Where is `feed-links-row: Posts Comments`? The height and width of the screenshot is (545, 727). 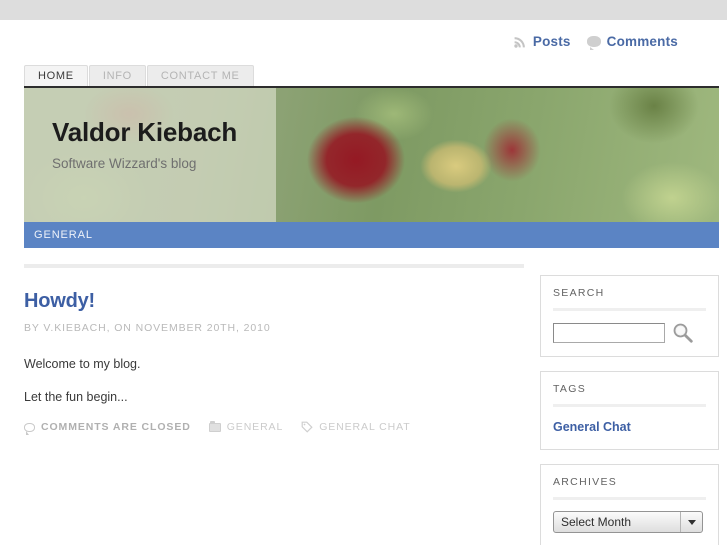 feed-links-row: Posts Comments is located at coordinates (363, 41).